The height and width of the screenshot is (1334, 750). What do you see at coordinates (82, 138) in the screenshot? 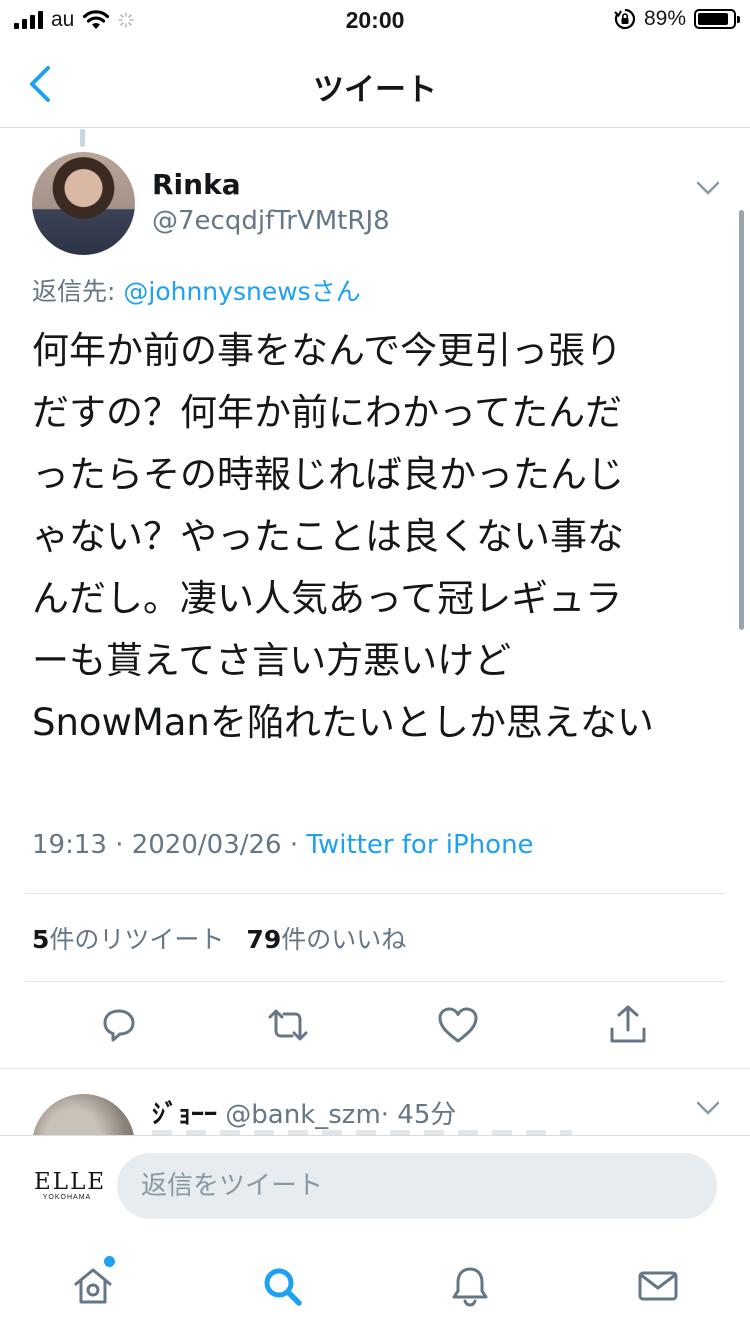
I see `thread-connector` at bounding box center [82, 138].